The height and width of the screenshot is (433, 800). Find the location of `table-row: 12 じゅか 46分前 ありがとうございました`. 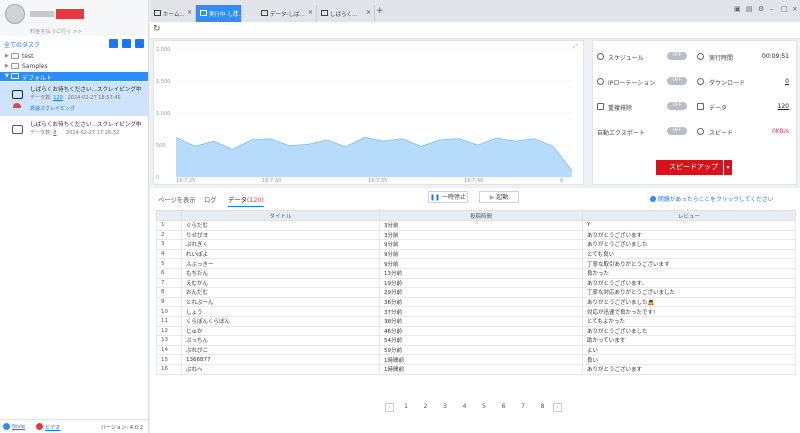

table-row: 12 じゅか 46分前 ありがとうございました is located at coordinates (476, 331).